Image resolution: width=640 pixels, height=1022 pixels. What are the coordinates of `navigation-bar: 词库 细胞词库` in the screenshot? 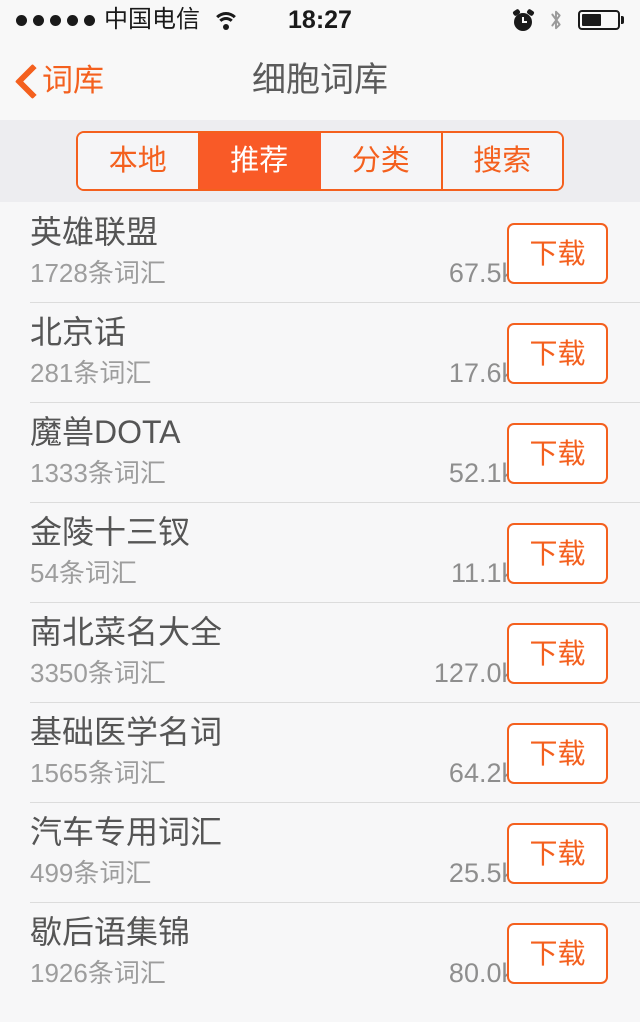 It's located at (320, 80).